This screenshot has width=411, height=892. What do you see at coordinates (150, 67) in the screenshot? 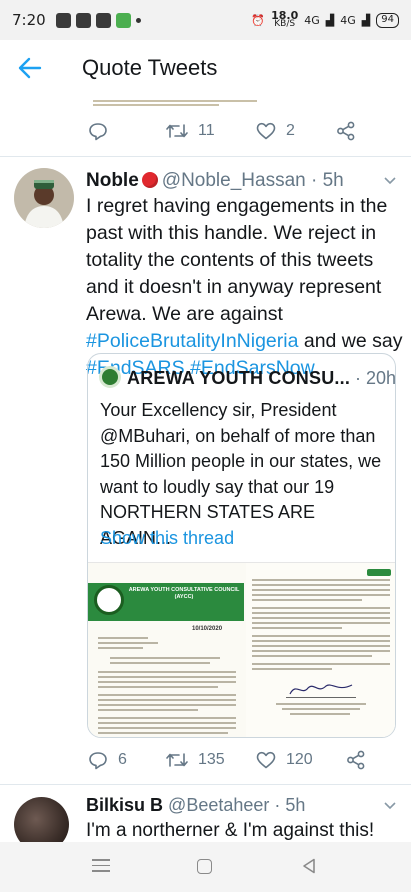
I see `page-title: Quote Tweets` at bounding box center [150, 67].